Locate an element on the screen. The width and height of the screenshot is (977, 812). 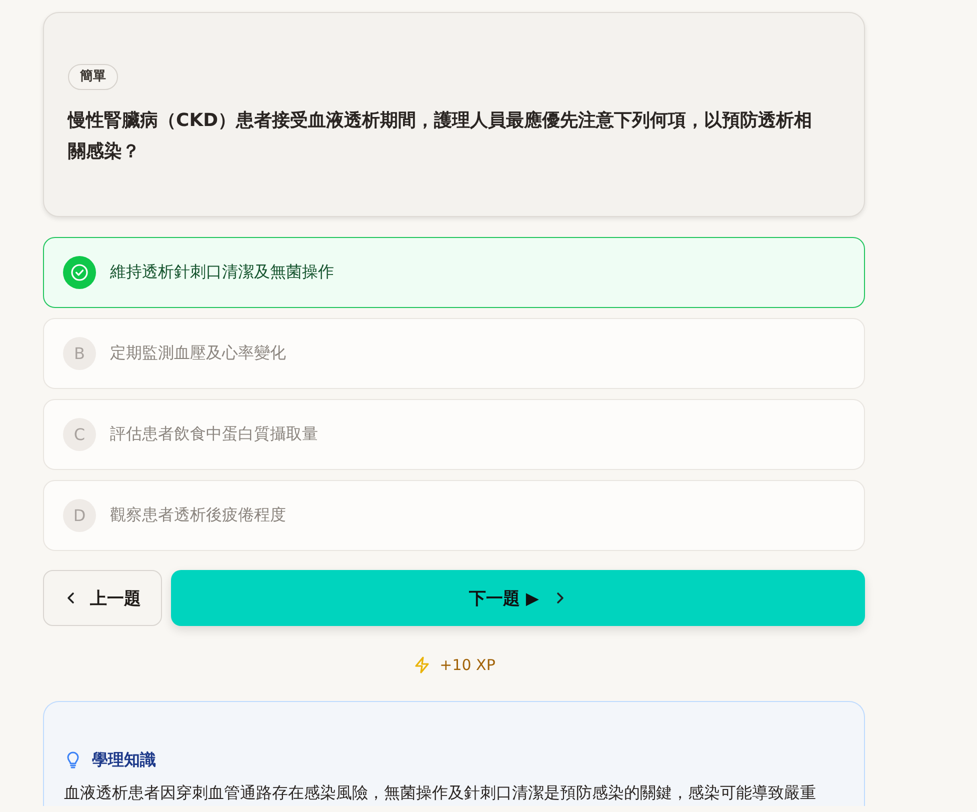
answer-option: B 定期監測血壓及心率變化 is located at coordinates (454, 353).